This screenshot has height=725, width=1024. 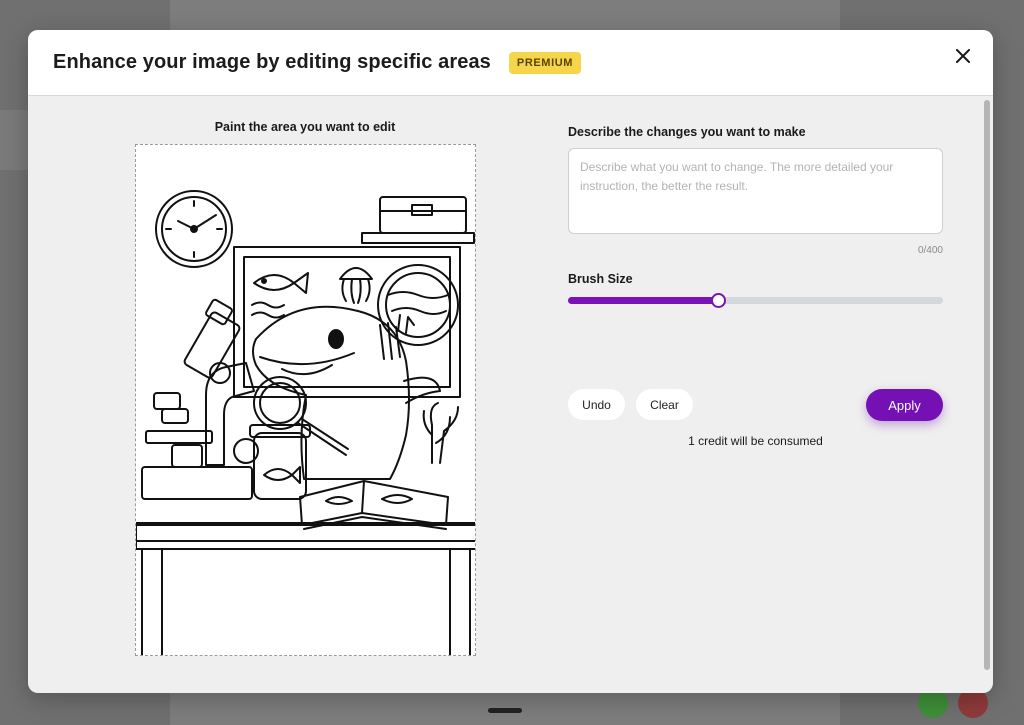 What do you see at coordinates (930, 250) in the screenshot?
I see `character-count: 0/400` at bounding box center [930, 250].